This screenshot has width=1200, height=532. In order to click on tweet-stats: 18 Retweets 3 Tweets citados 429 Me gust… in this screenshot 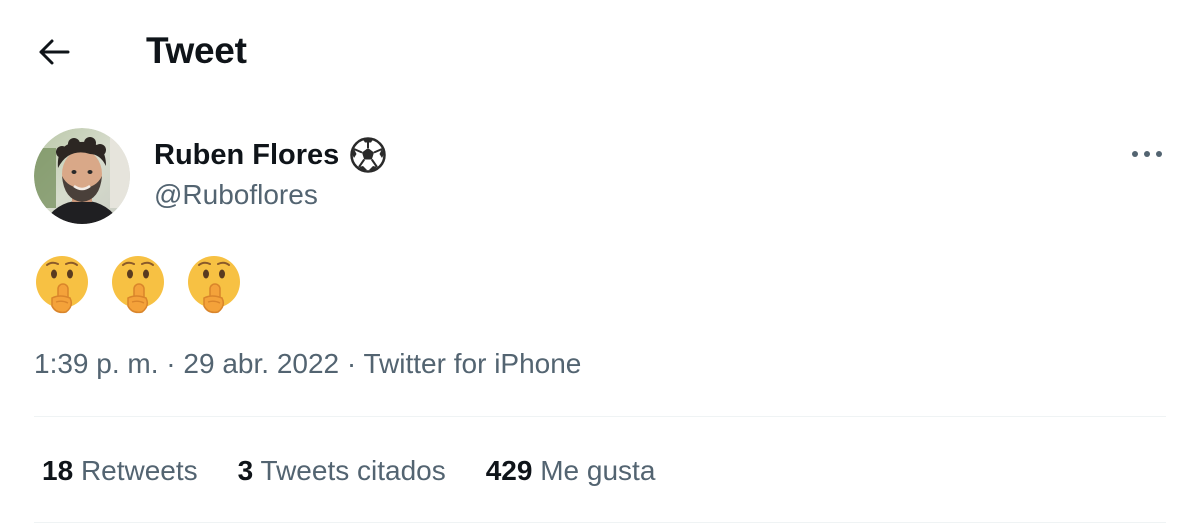, I will do `click(348, 471)`.